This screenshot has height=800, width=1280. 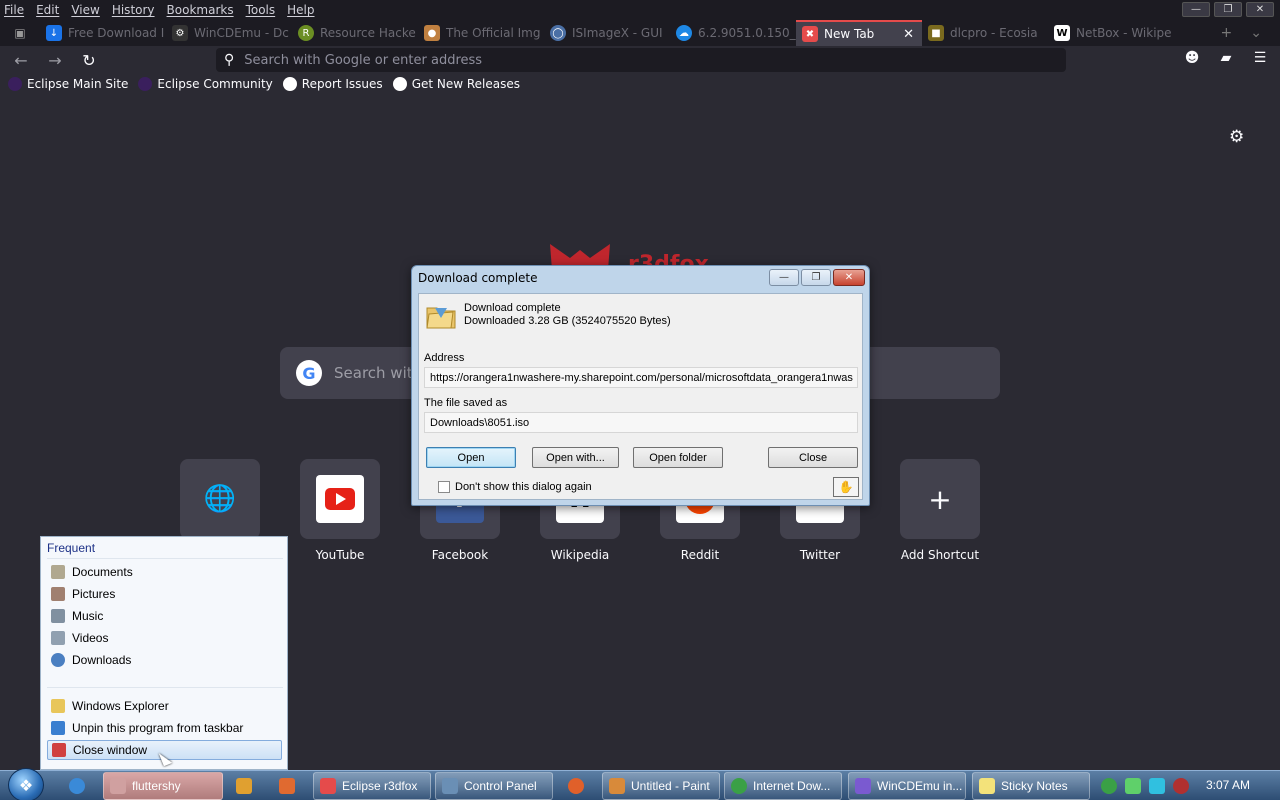 What do you see at coordinates (859, 33) in the screenshot?
I see `tab-new-tab: ✖ New Tab ✕` at bounding box center [859, 33].